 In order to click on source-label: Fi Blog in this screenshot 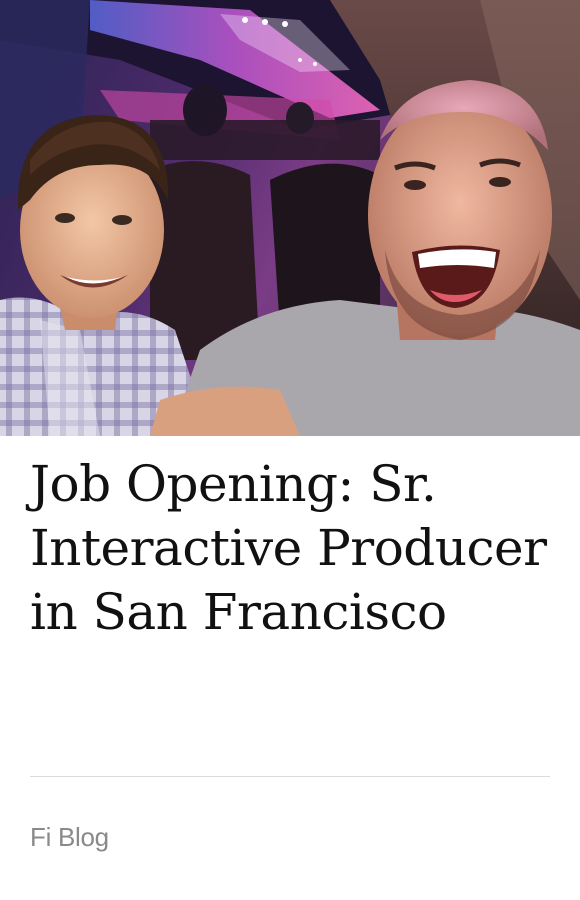, I will do `click(69, 837)`.